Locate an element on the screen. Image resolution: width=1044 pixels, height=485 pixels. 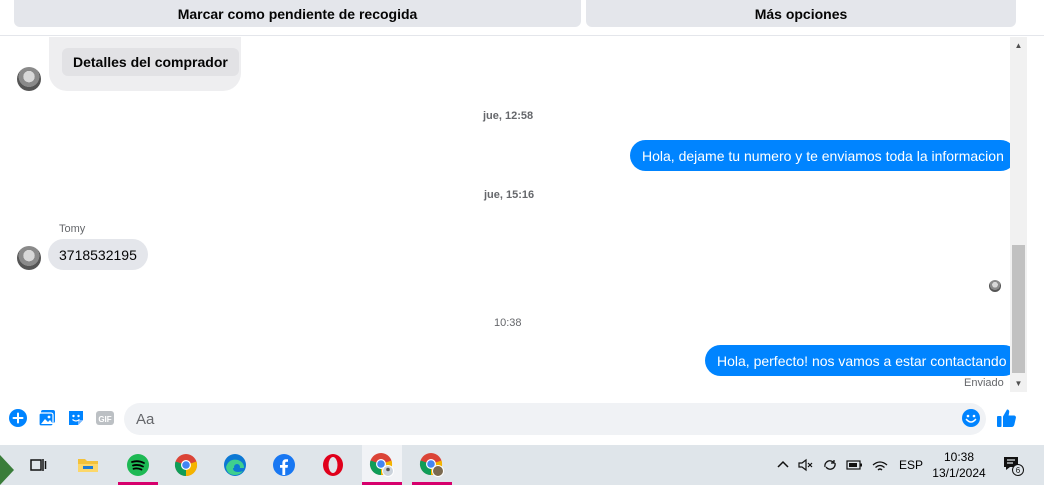
timestamp: jue, 12:58 is located at coordinates (508, 116).